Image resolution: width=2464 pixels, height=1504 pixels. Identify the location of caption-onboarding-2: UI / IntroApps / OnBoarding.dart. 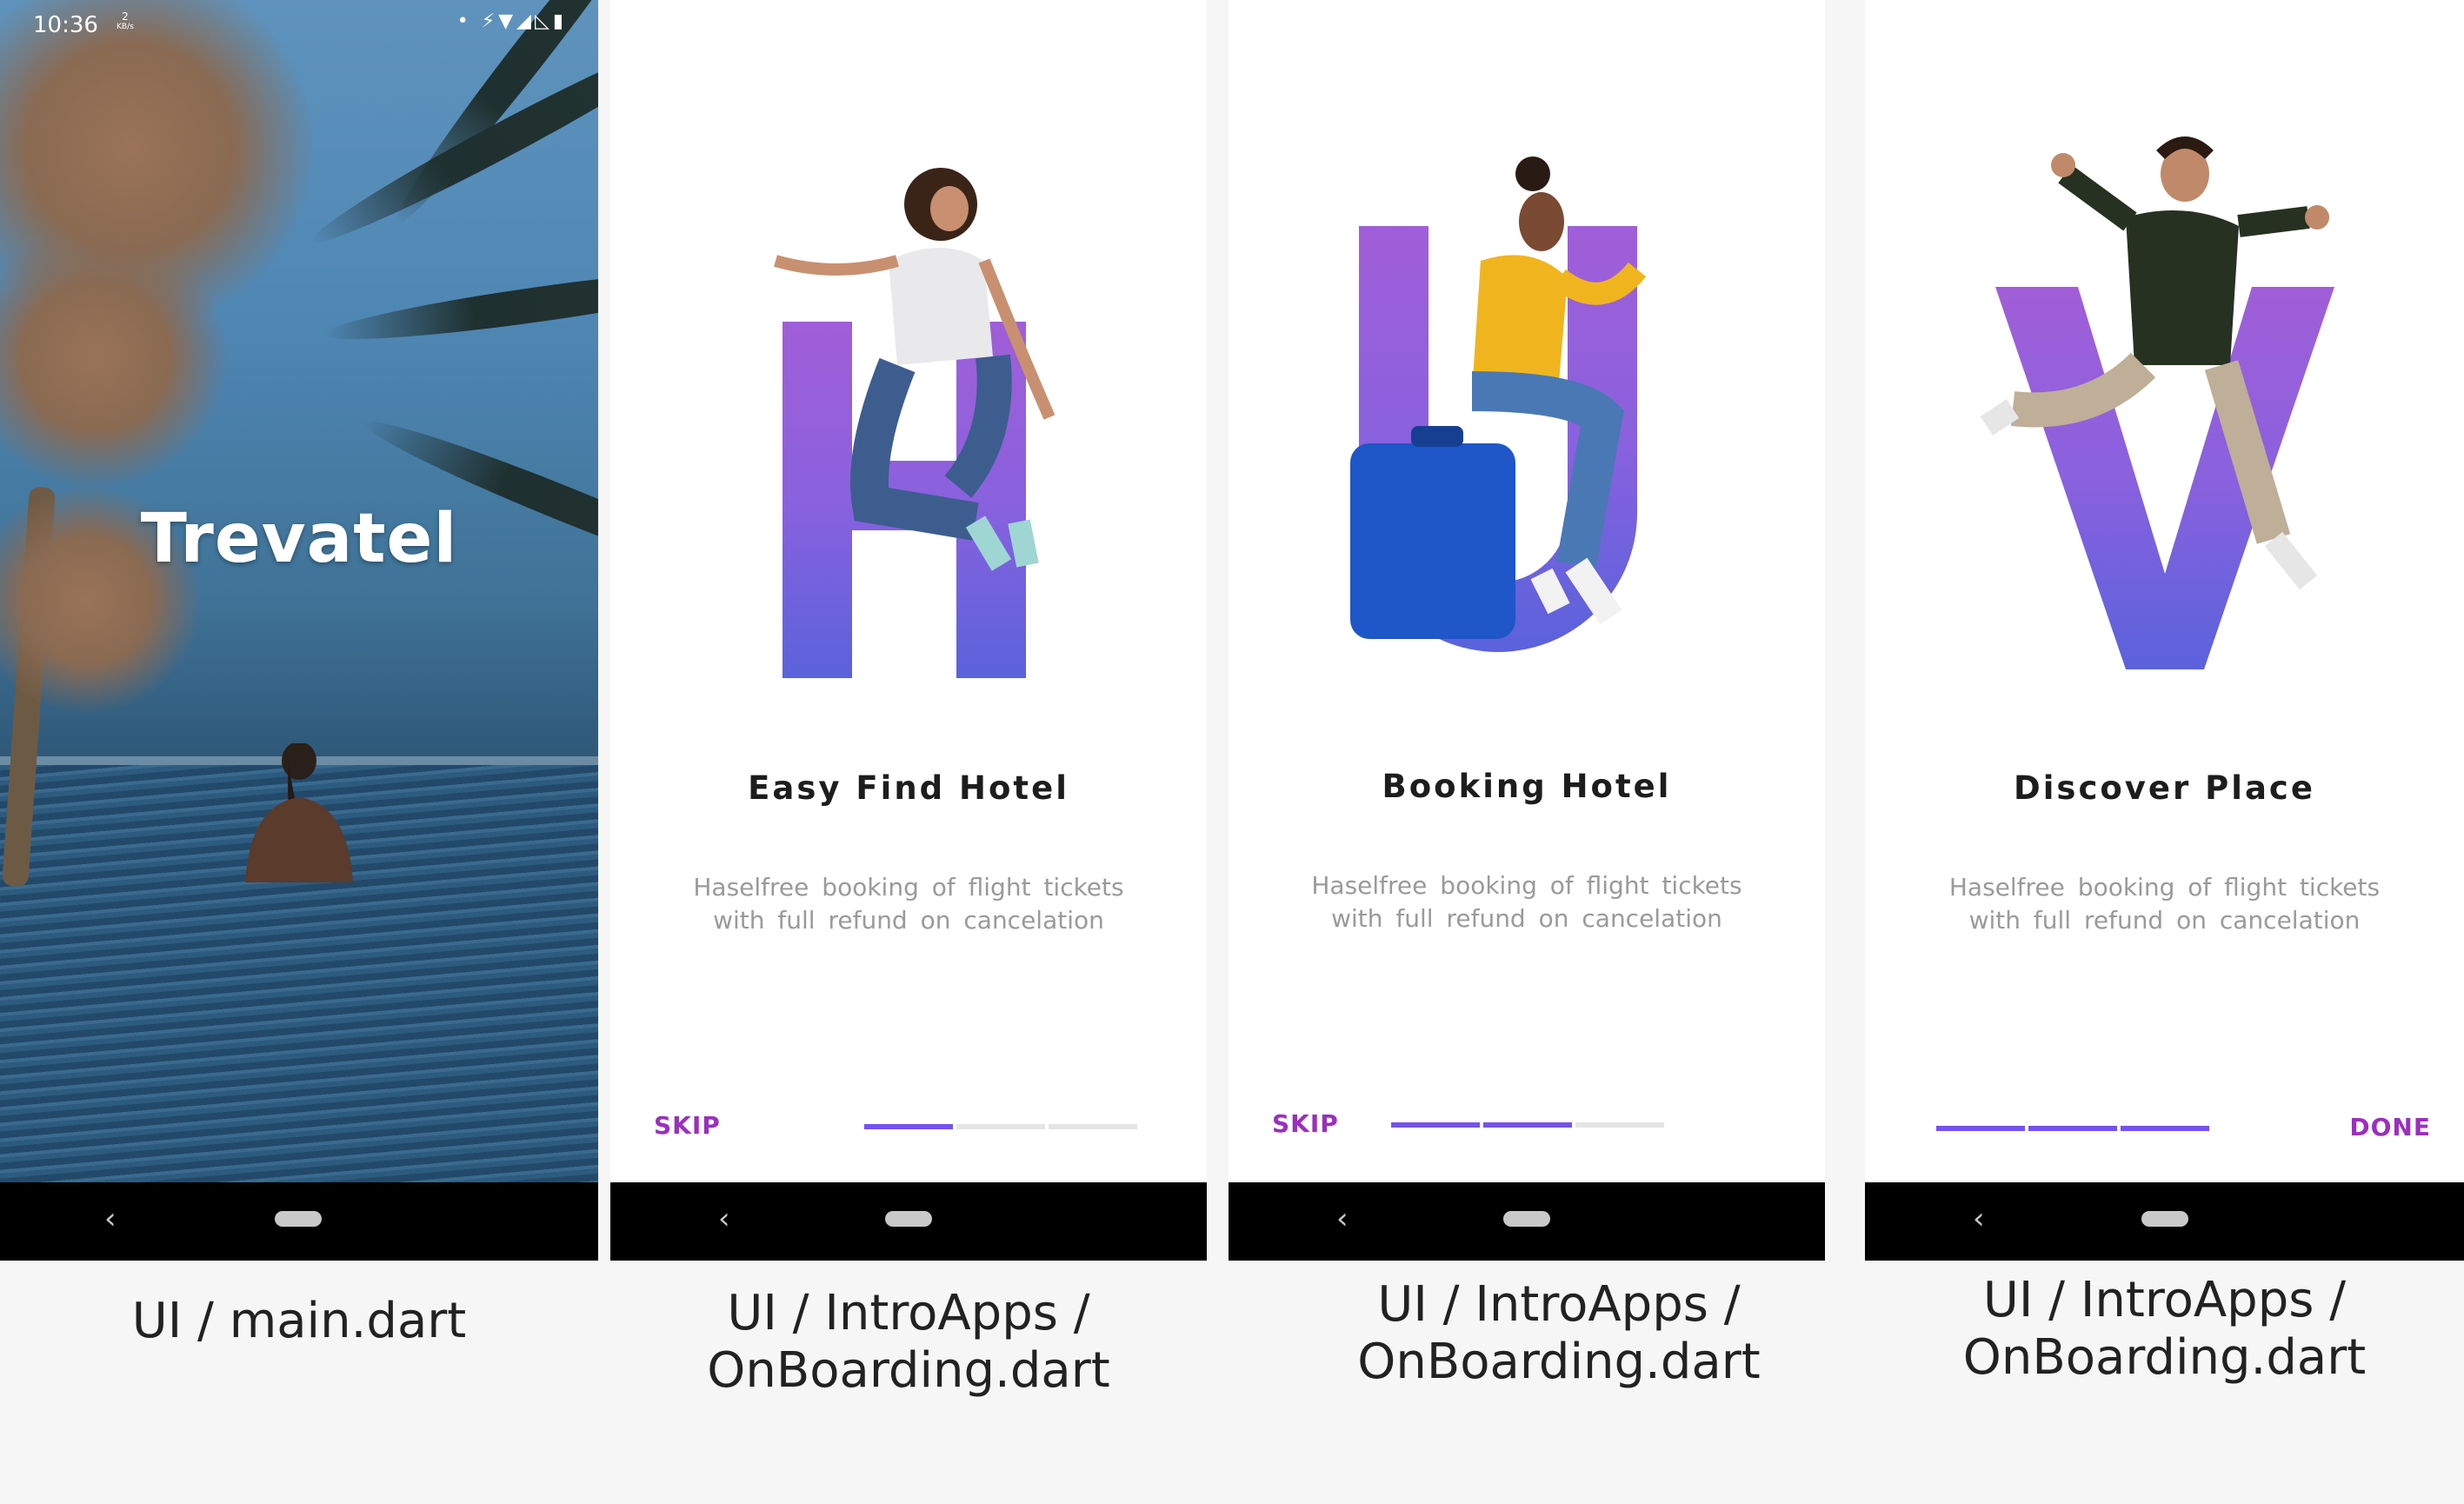
(1559, 1333).